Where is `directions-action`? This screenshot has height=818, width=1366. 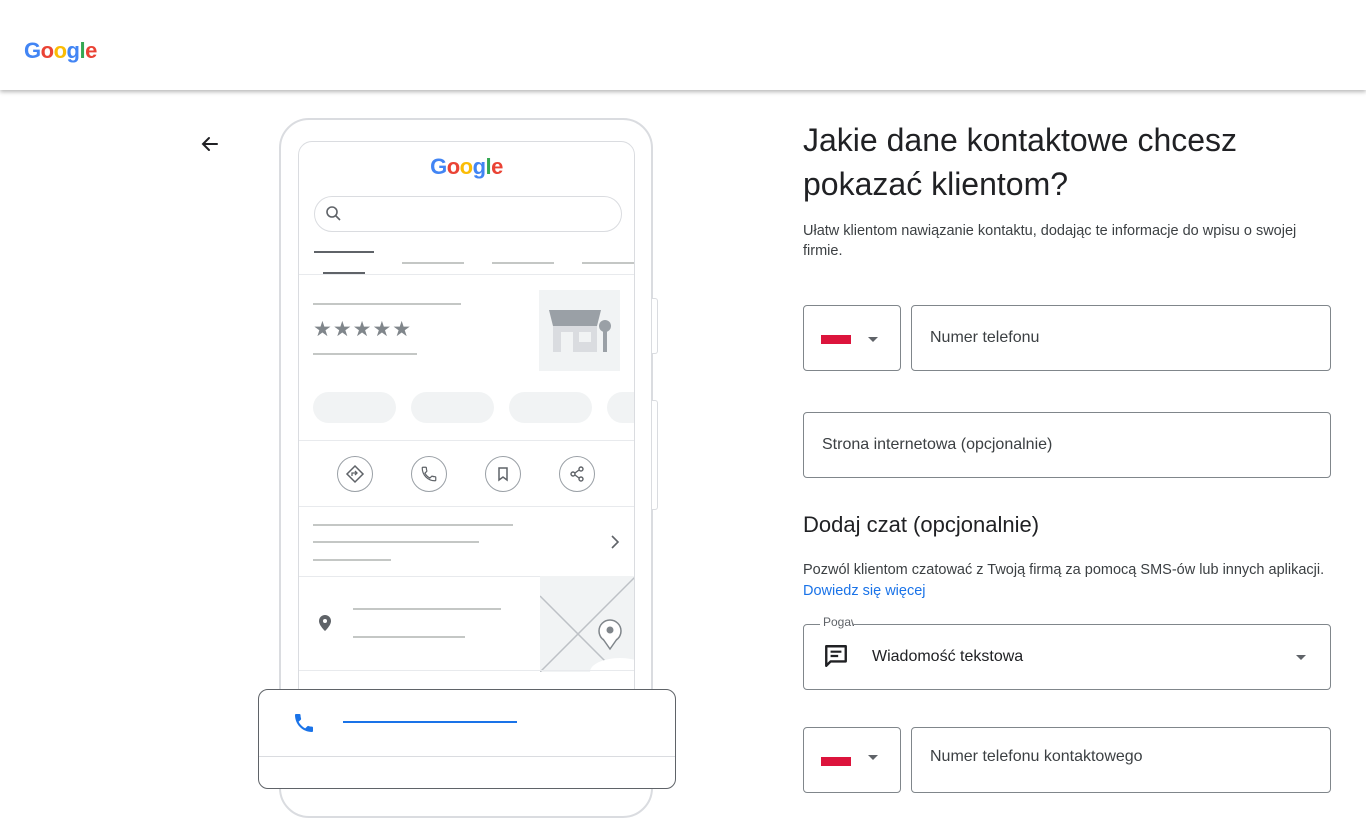
directions-action is located at coordinates (355, 474).